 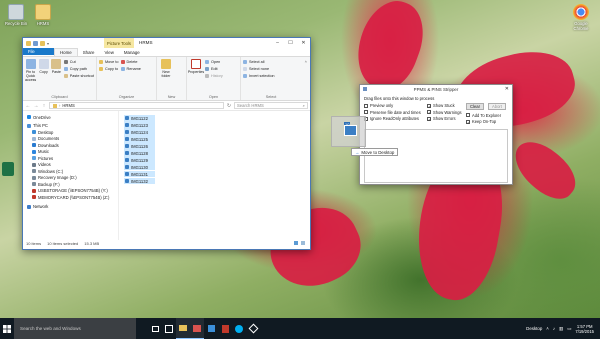 I want to click on nav-item-memorycard-z: MEMORYCARD (\\EPSON7754B) (Z:), so click(x=70, y=197).